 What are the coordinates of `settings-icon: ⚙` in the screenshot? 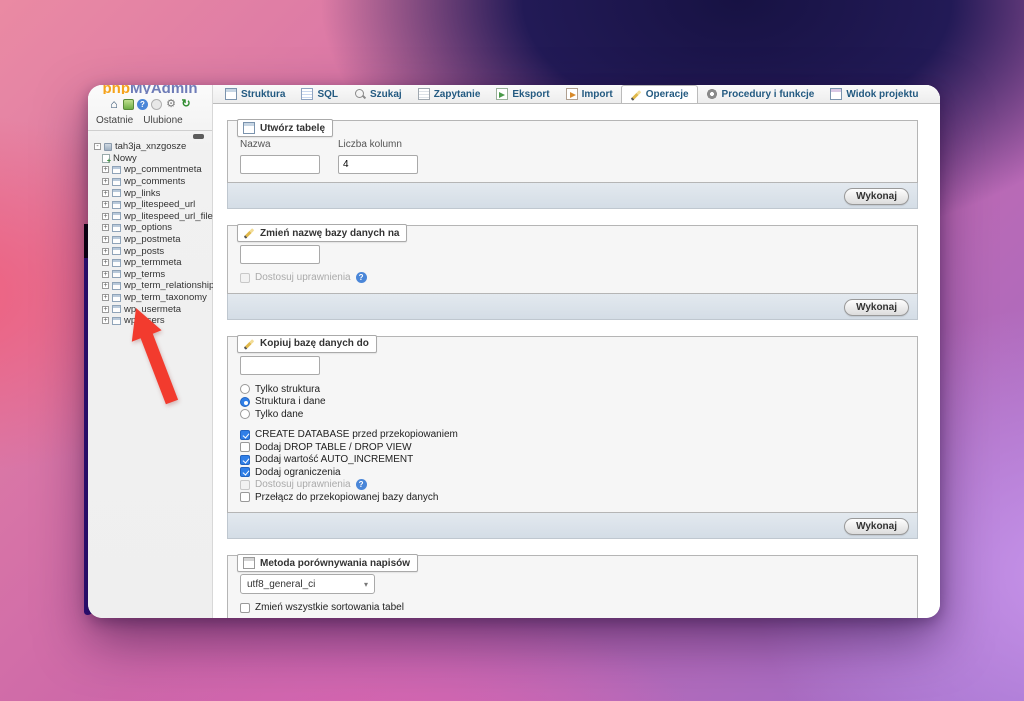 It's located at (171, 104).